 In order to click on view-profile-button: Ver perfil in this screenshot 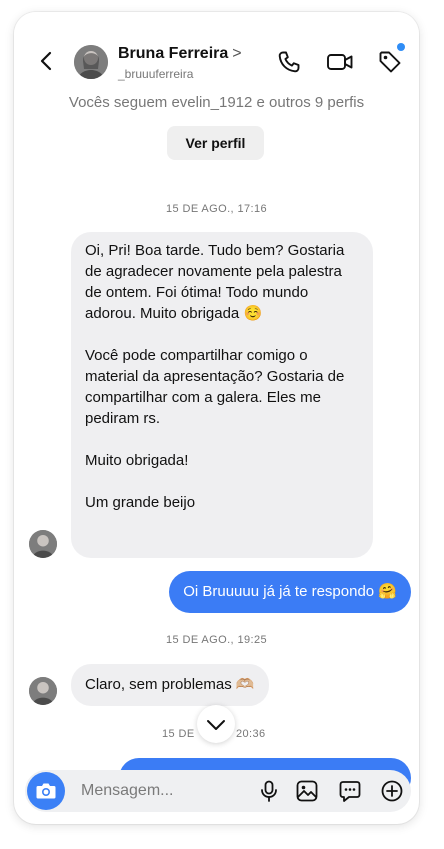, I will do `click(215, 143)`.